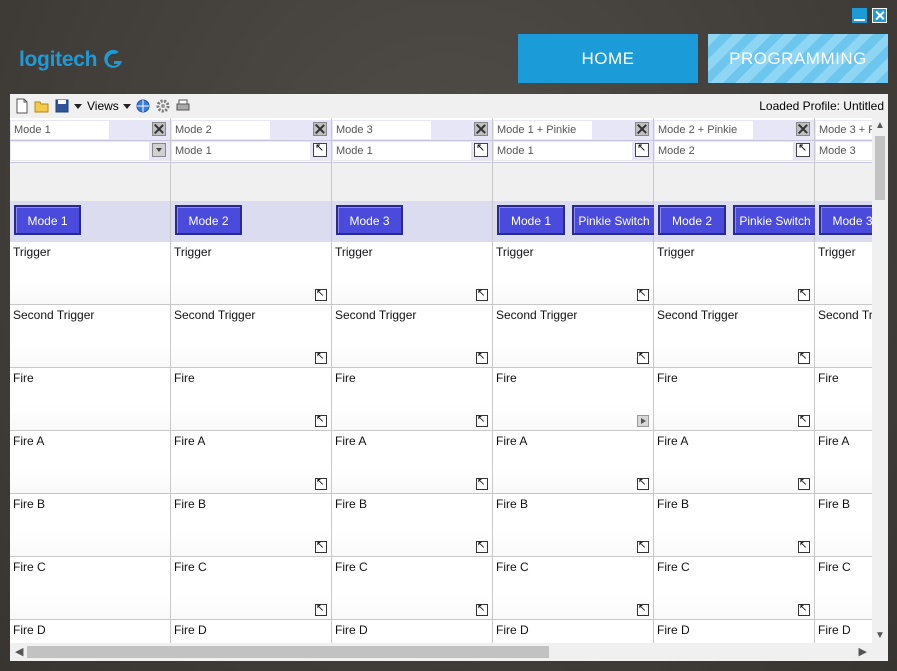 The image size is (897, 671). What do you see at coordinates (880, 168) in the screenshot?
I see `vertical-scroll-thumb` at bounding box center [880, 168].